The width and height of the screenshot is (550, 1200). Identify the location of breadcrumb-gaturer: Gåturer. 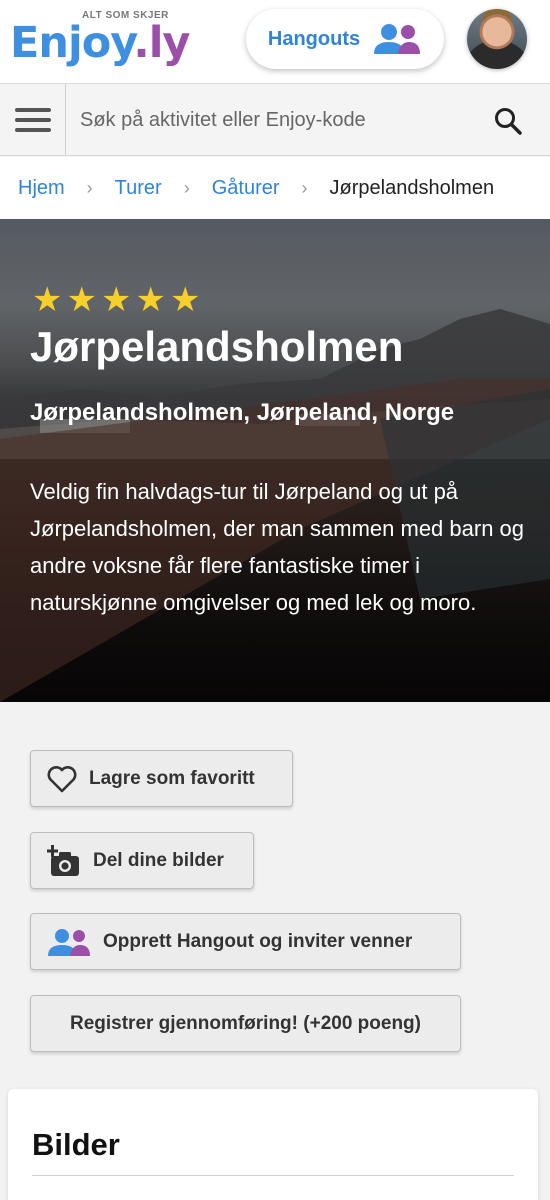
(246, 188).